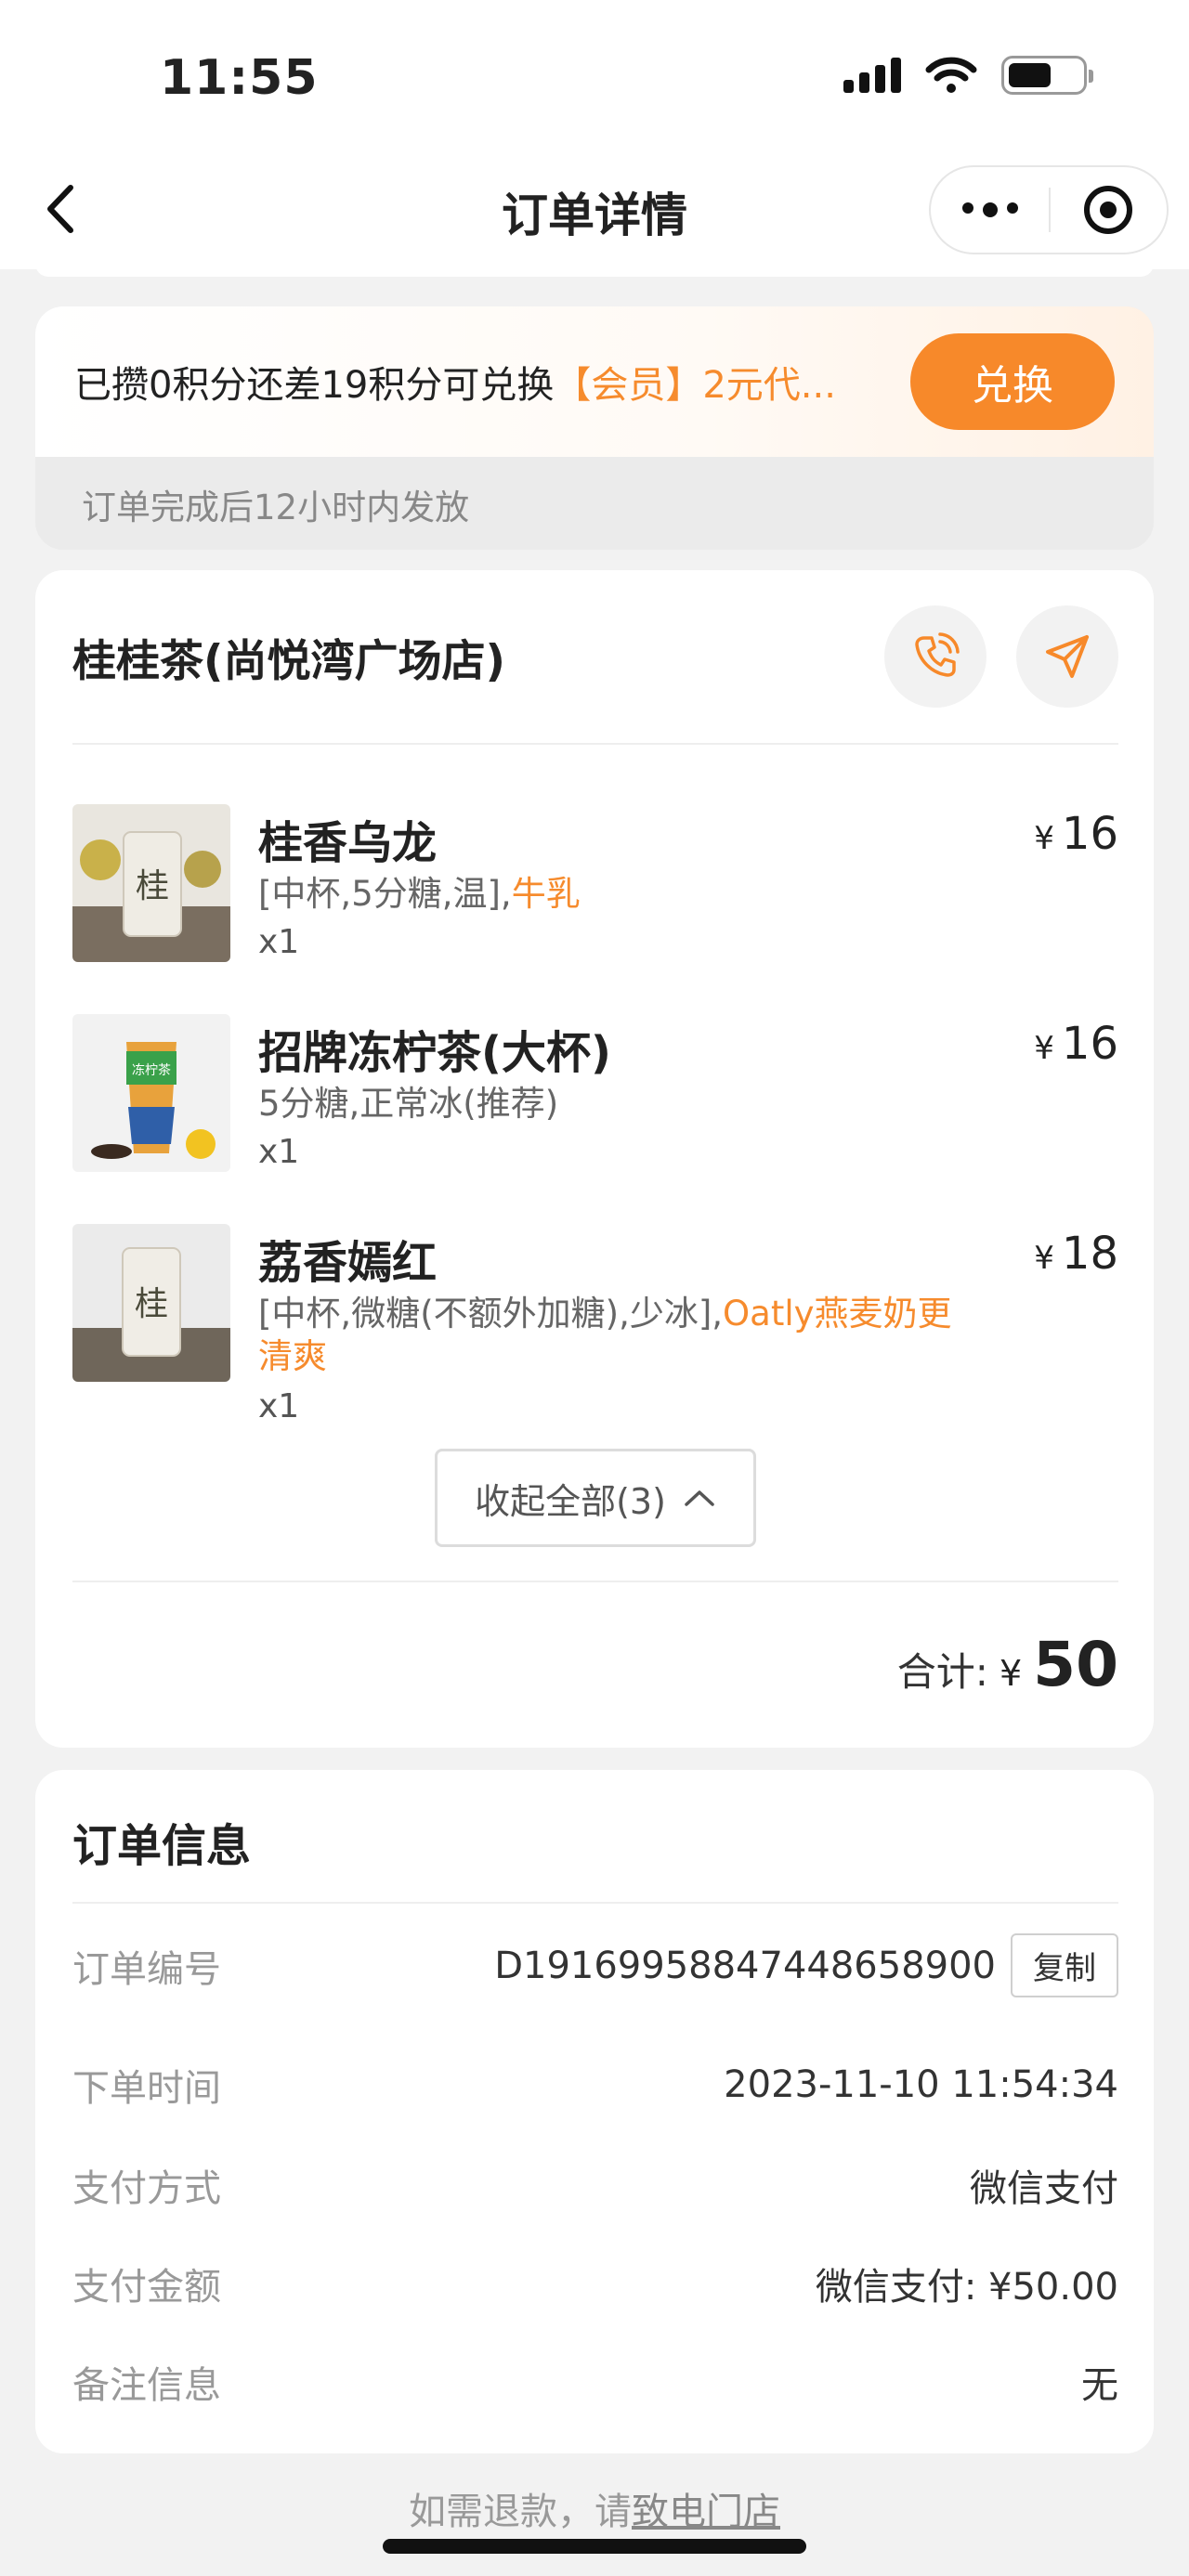 The width and height of the screenshot is (1189, 2576). Describe the element at coordinates (408, 1104) in the screenshot. I see `item-options-text: 5分糖,正常冰(推荐)` at that location.